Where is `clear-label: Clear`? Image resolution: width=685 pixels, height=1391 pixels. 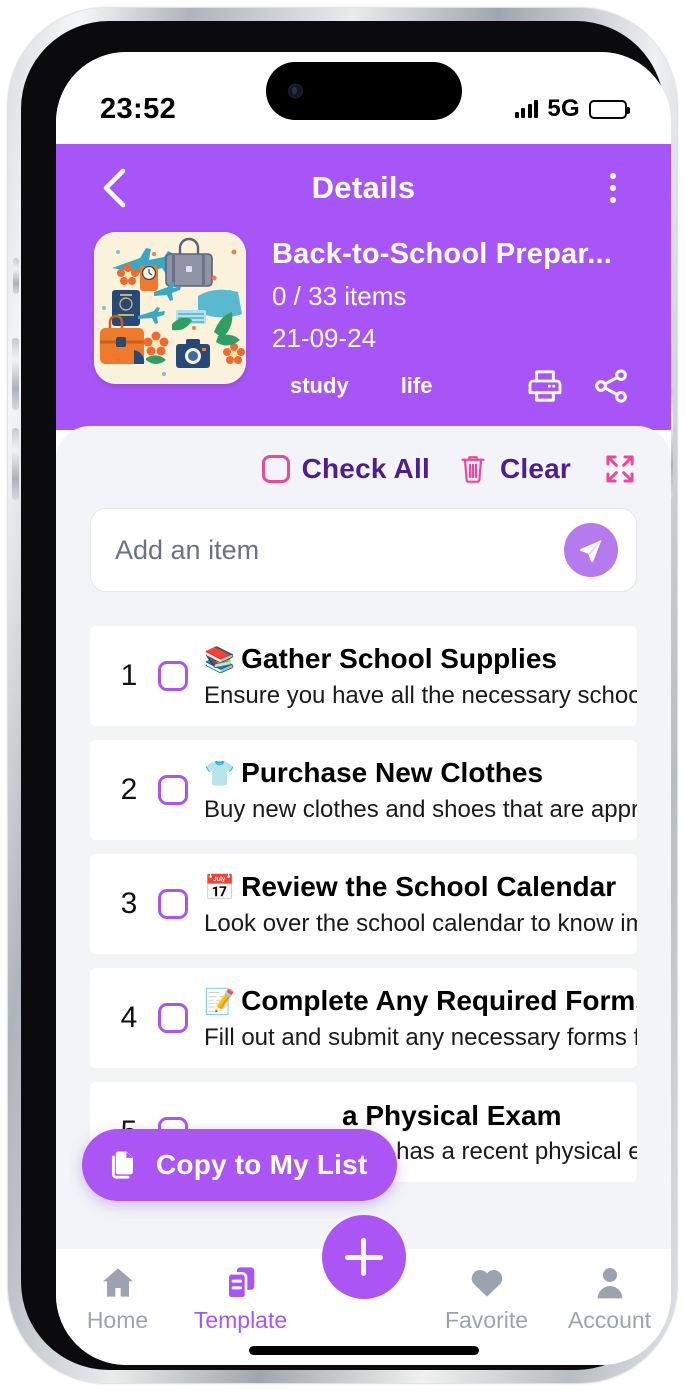 clear-label: Clear is located at coordinates (535, 468).